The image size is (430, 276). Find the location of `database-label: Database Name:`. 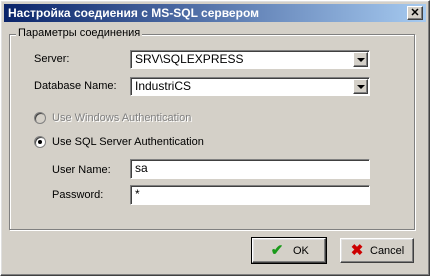

database-label: Database Name: is located at coordinates (75, 86).